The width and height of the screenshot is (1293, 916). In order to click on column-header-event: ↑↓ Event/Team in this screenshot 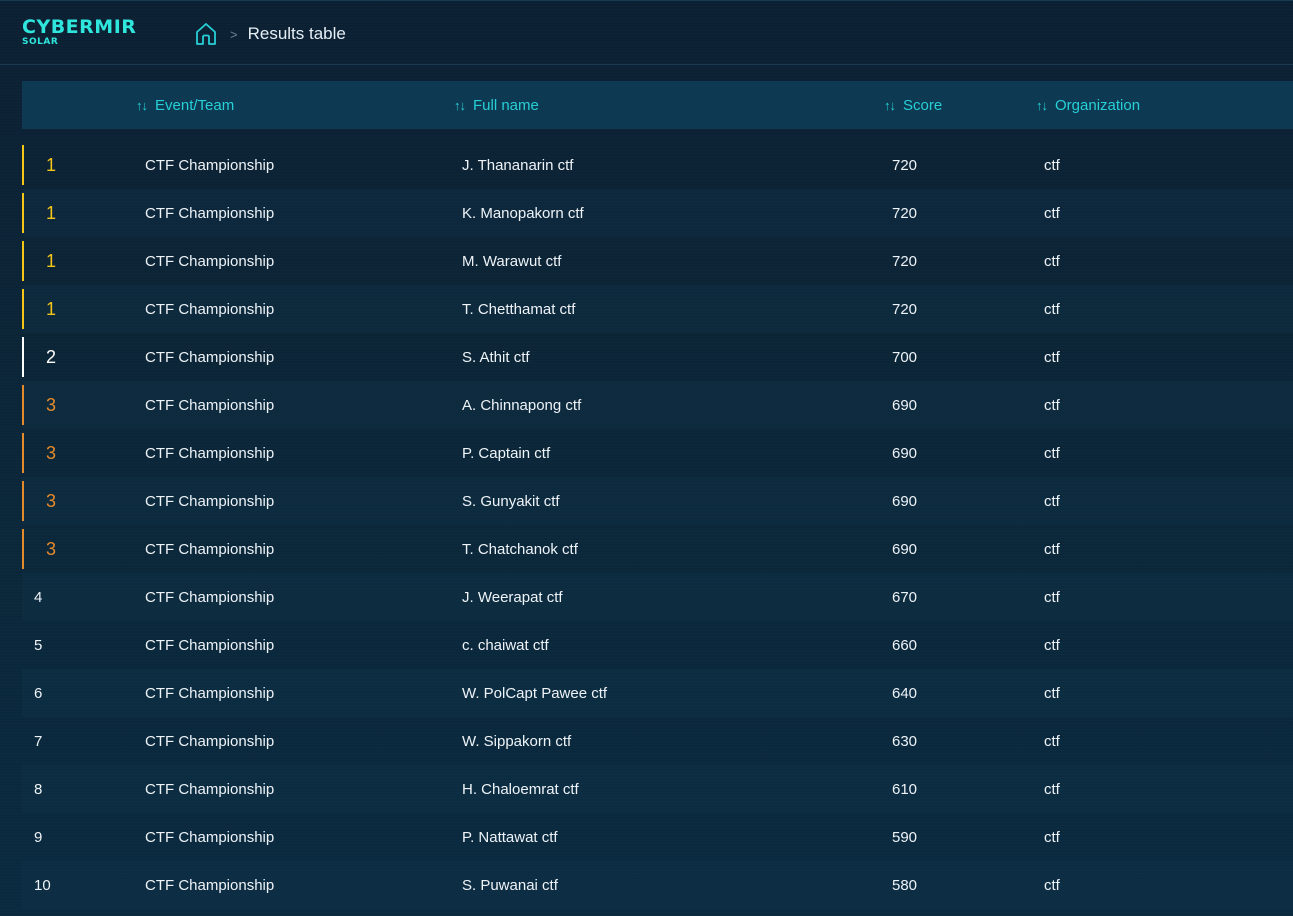, I will do `click(185, 105)`.